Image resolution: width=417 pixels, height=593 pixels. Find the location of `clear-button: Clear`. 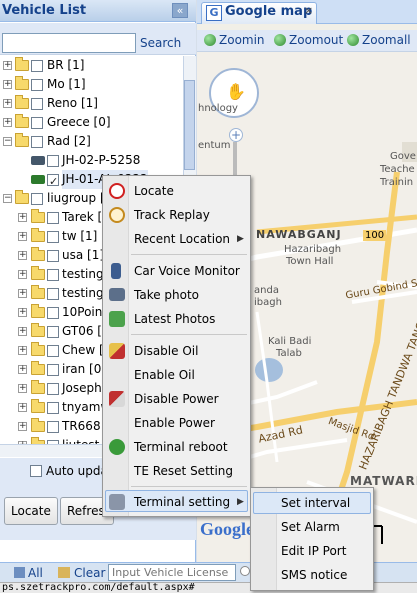

clear-button: Clear is located at coordinates (89, 573).